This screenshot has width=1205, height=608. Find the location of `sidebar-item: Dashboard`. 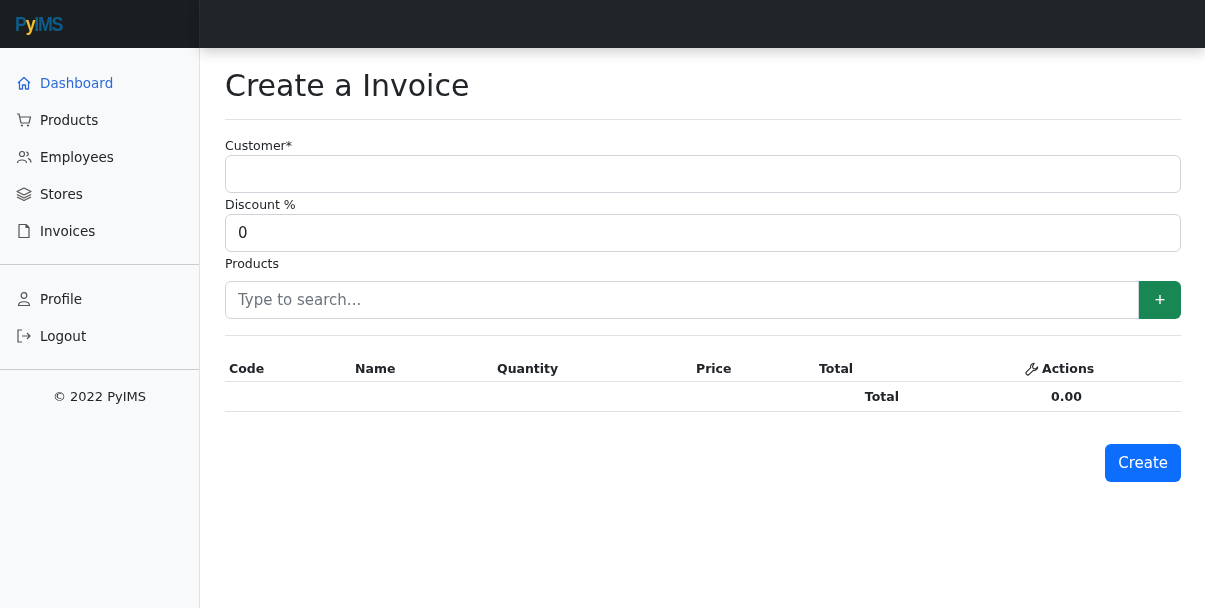

sidebar-item: Dashboard is located at coordinates (99, 82).